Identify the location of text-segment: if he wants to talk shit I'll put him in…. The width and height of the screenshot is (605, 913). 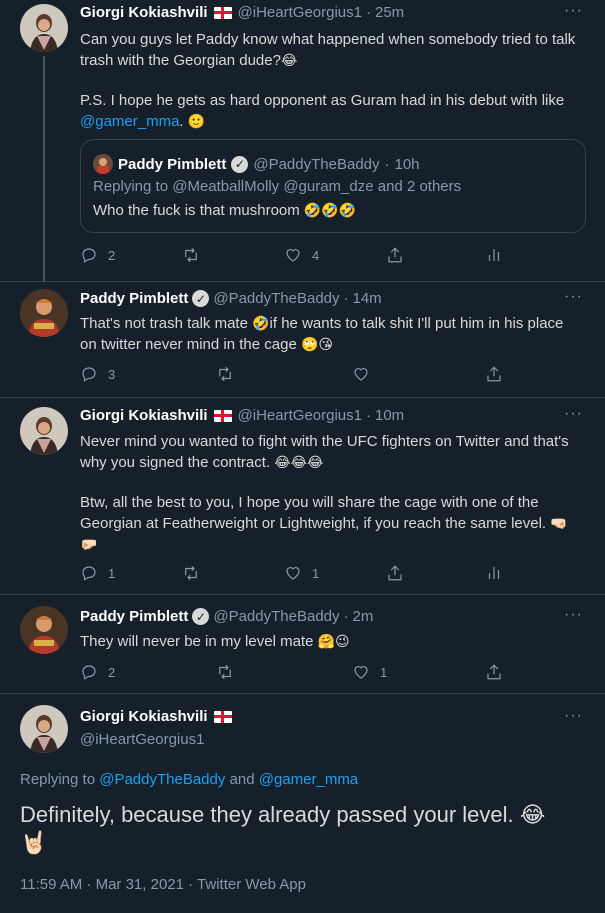
(416, 323).